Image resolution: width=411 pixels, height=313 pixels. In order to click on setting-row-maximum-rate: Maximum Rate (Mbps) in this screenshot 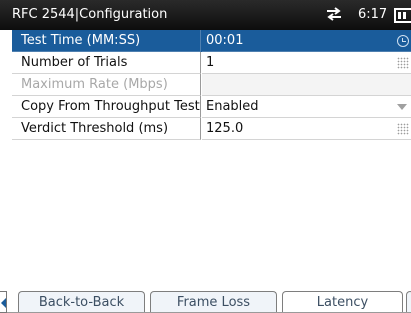, I will do `click(211, 85)`.